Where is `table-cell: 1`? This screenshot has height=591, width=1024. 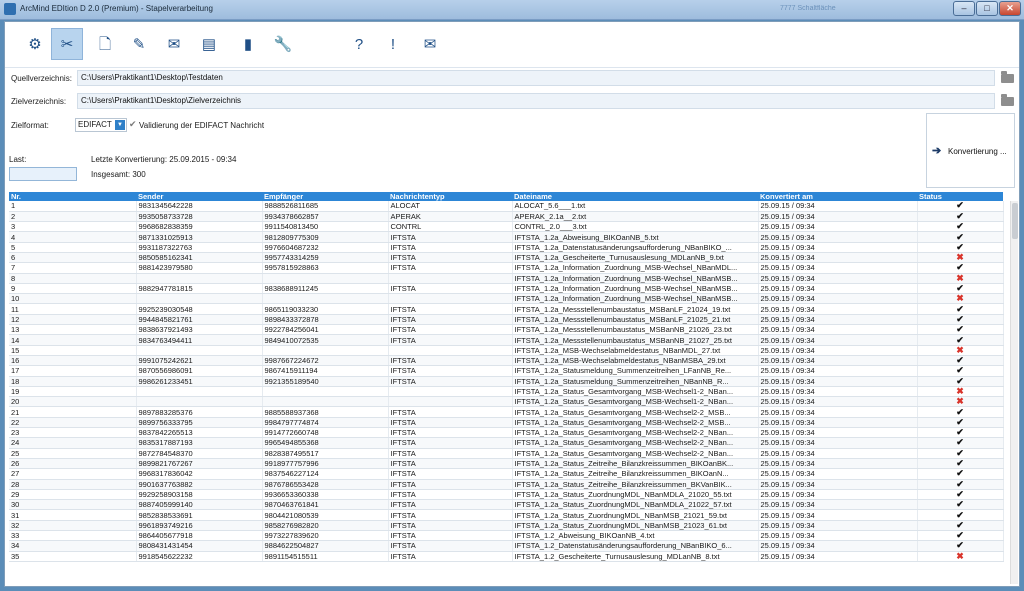
table-cell: 1 is located at coordinates (73, 206).